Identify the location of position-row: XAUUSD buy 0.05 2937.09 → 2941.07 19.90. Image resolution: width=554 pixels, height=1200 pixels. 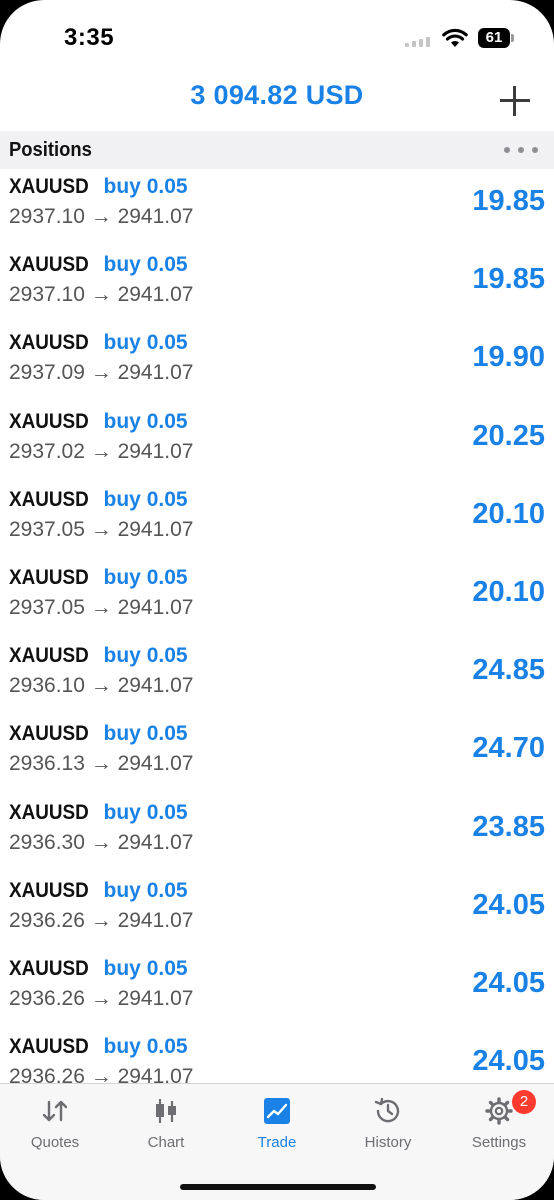
(277, 364).